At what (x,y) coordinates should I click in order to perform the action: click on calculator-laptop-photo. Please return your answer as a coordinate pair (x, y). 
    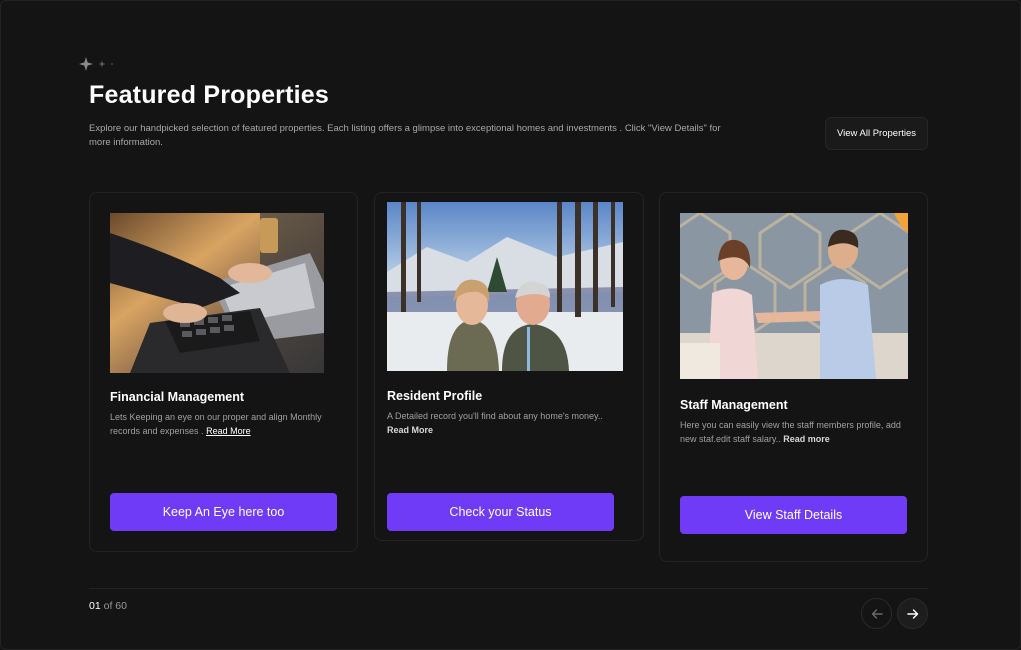
    Looking at the image, I should click on (217, 293).